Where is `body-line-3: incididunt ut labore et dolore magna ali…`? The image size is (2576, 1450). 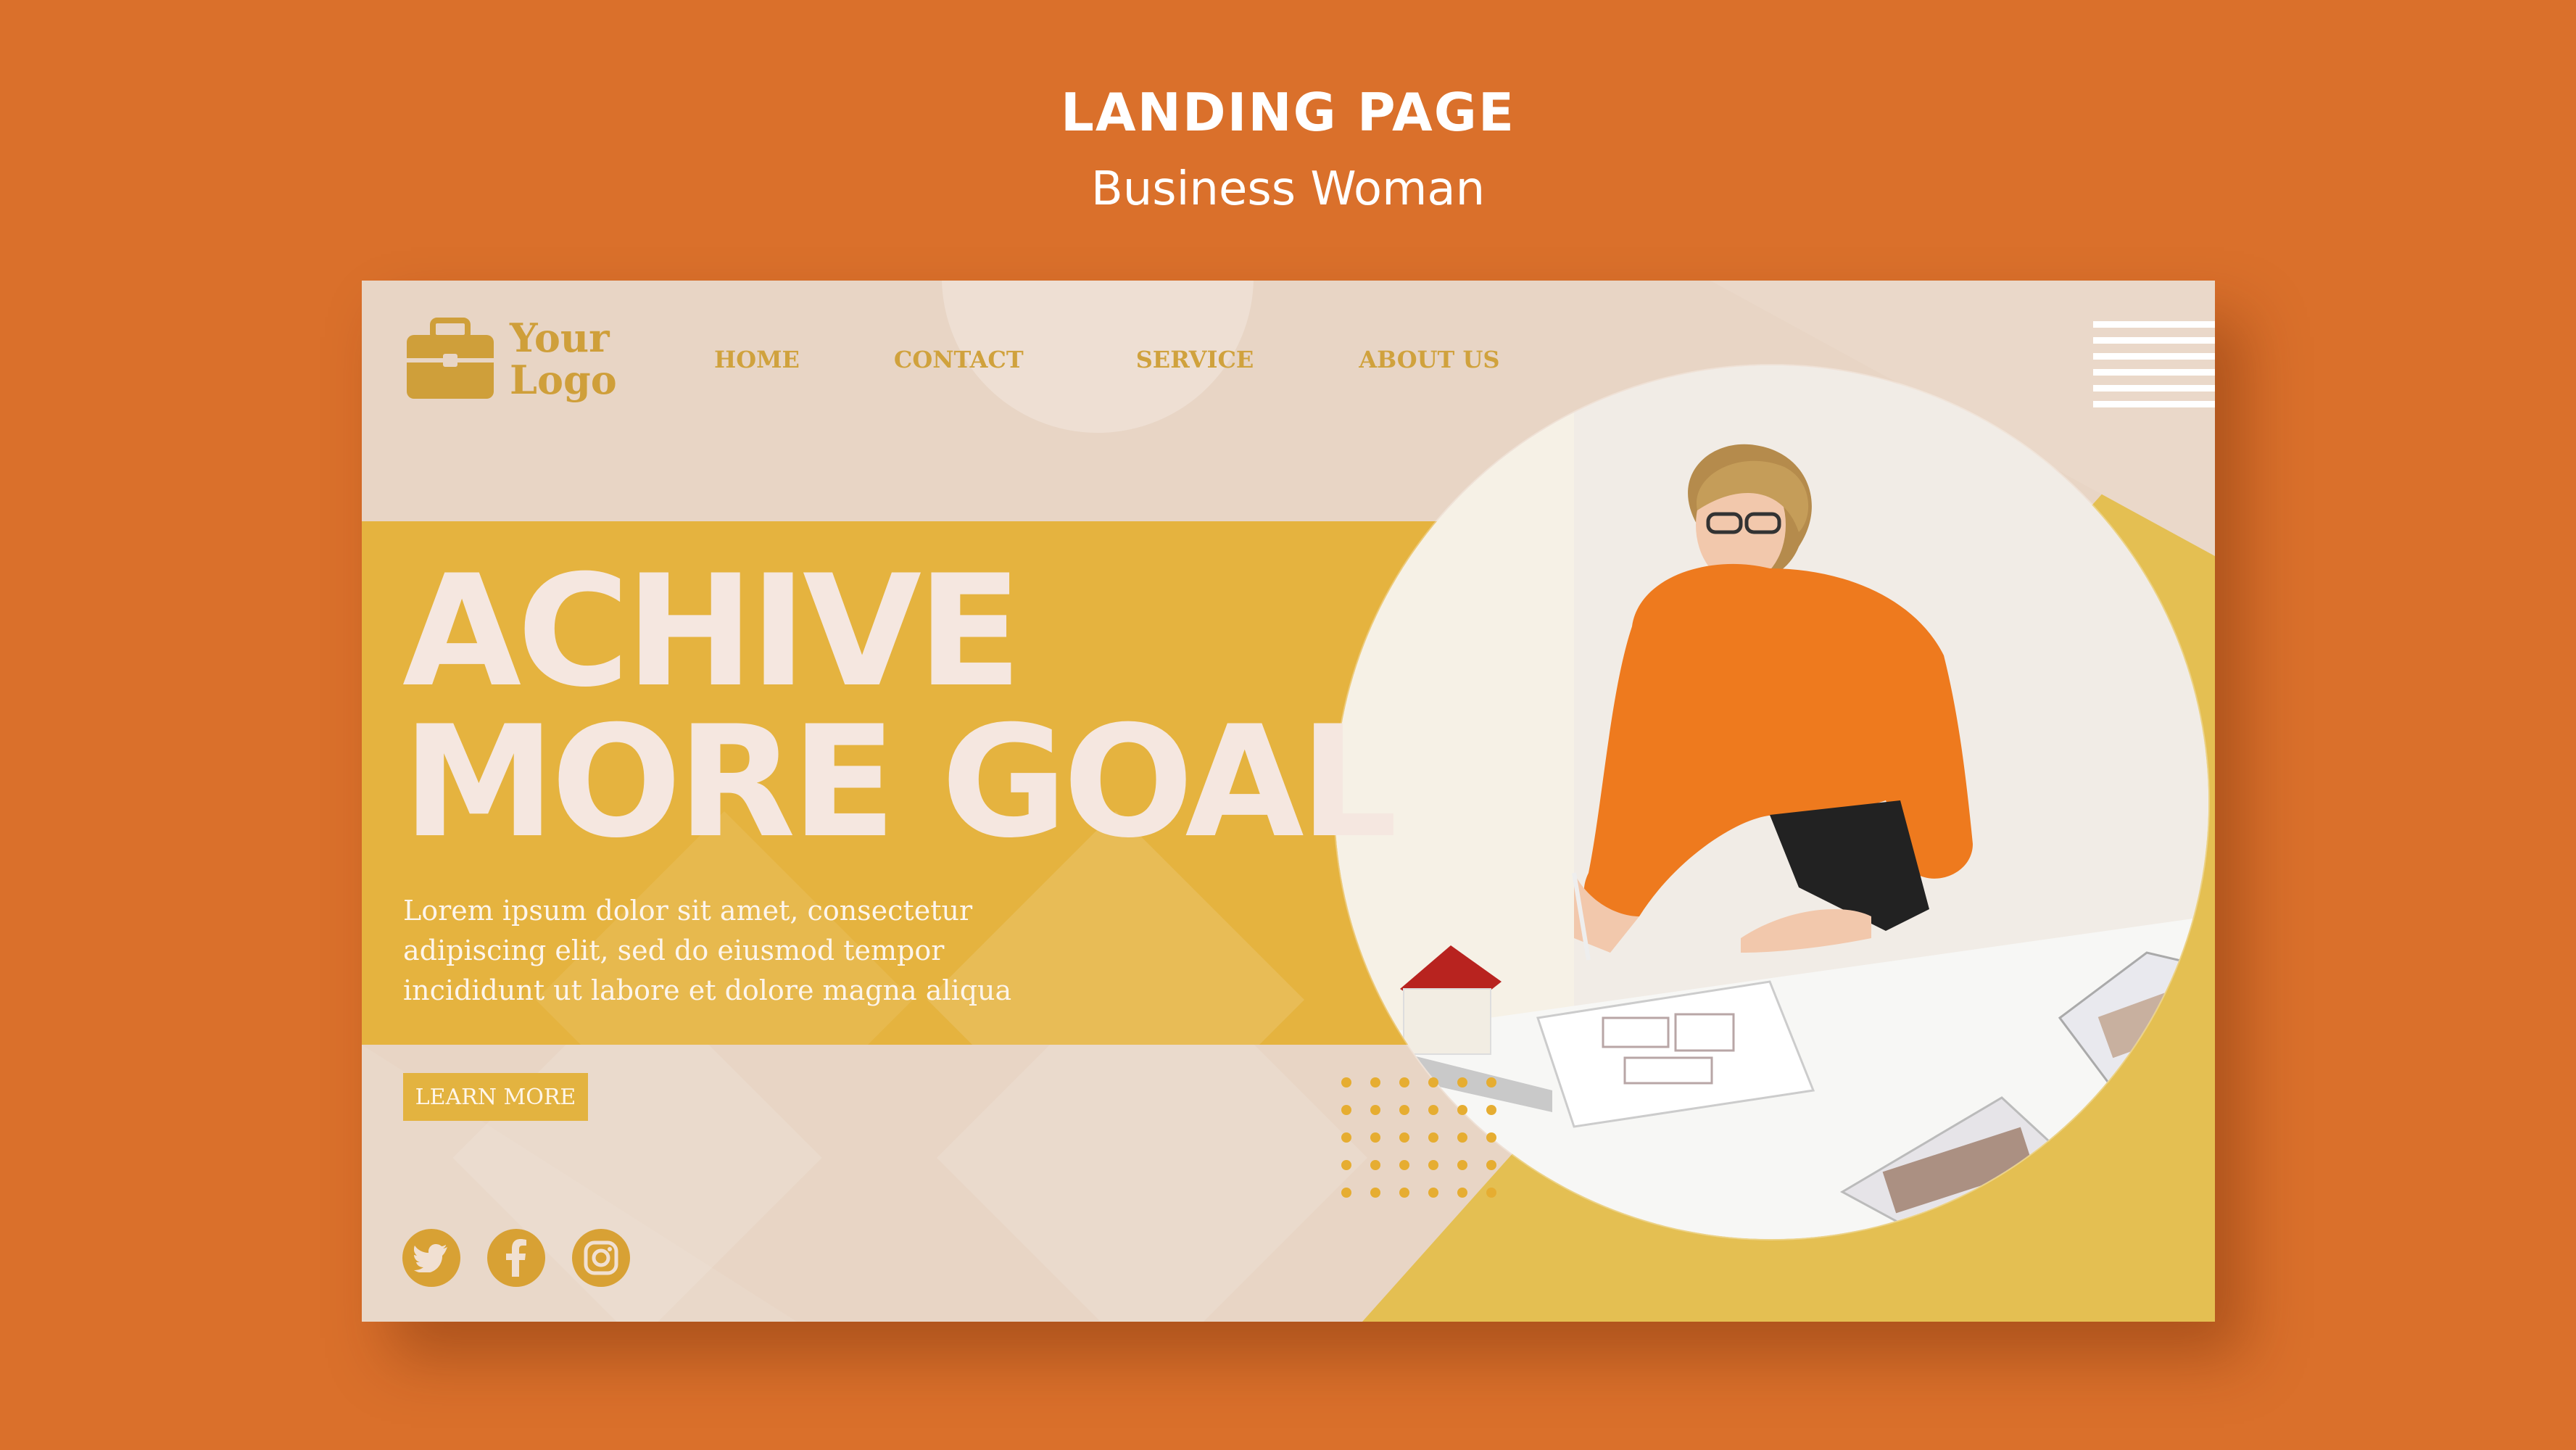 body-line-3: incididunt ut labore et dolore magna ali… is located at coordinates (708, 990).